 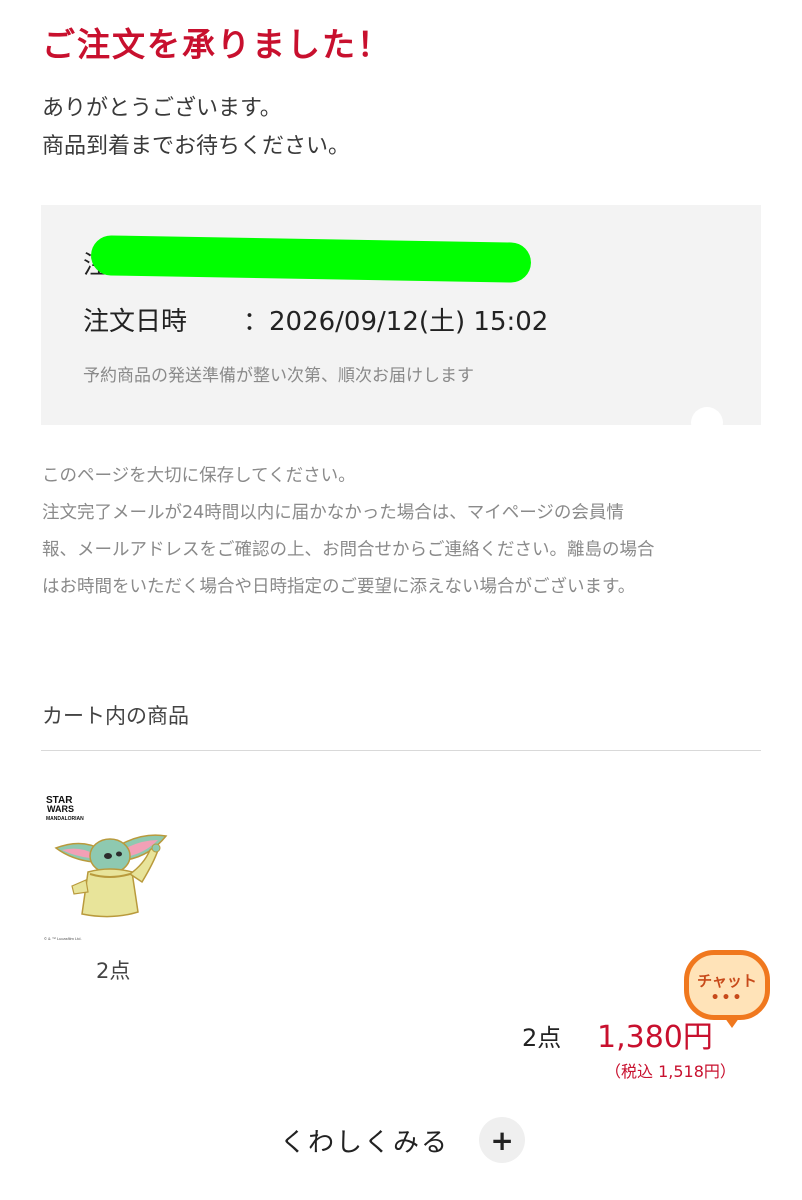 I want to click on plus-icon: +, so click(x=502, y=1140).